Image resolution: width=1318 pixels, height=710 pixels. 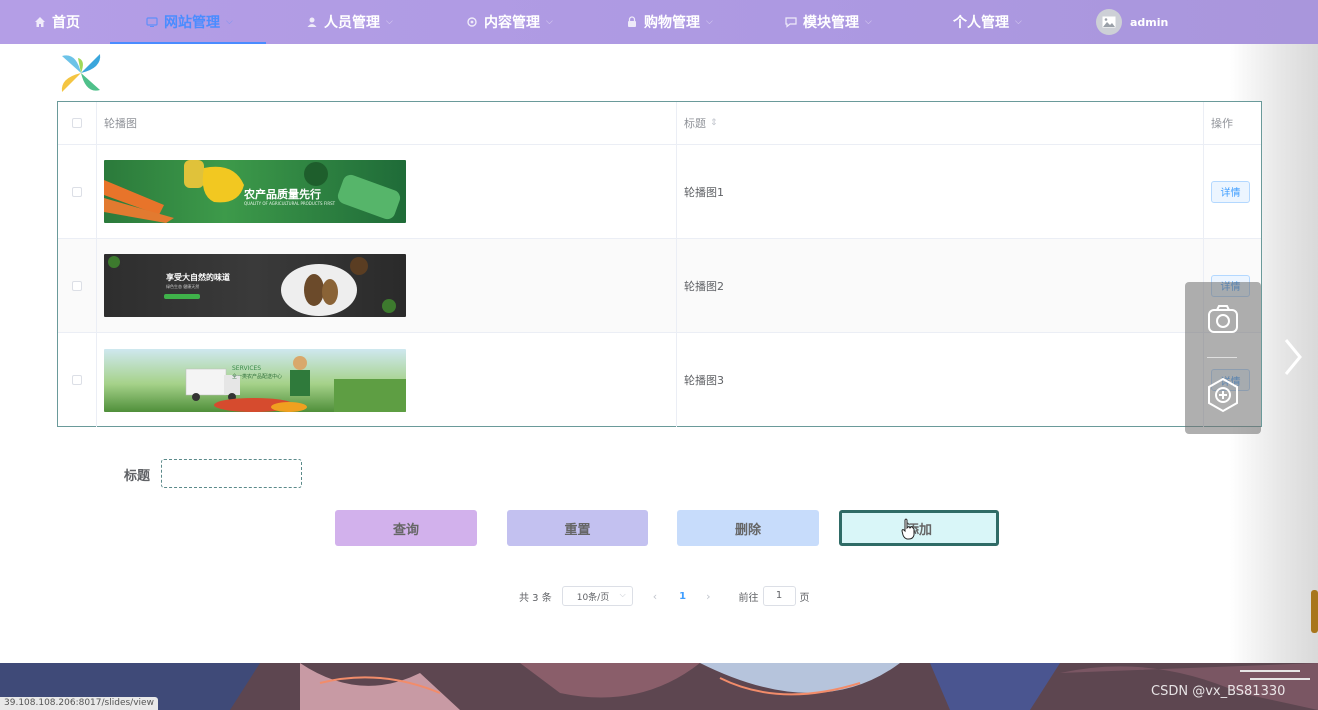 I want to click on chevron-right-icon, so click(x=1293, y=357).